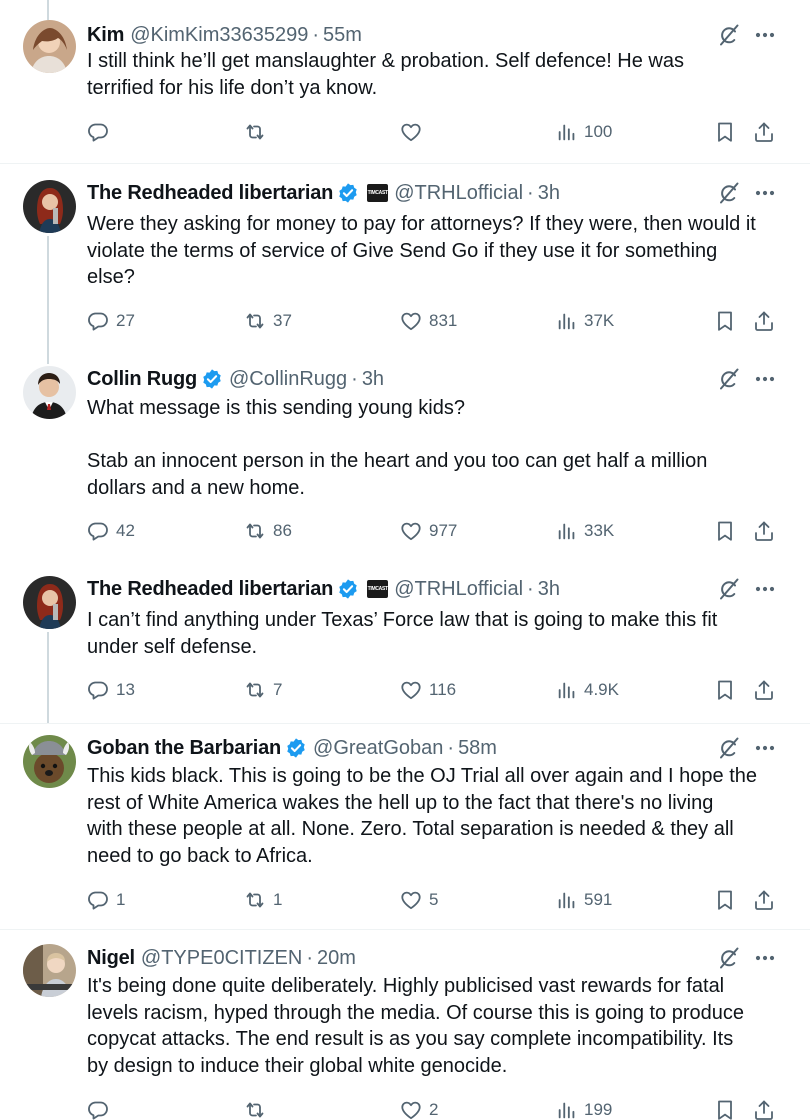 The image size is (810, 1120). Describe the element at coordinates (336, 958) in the screenshot. I see `timestamp: 20m` at that location.